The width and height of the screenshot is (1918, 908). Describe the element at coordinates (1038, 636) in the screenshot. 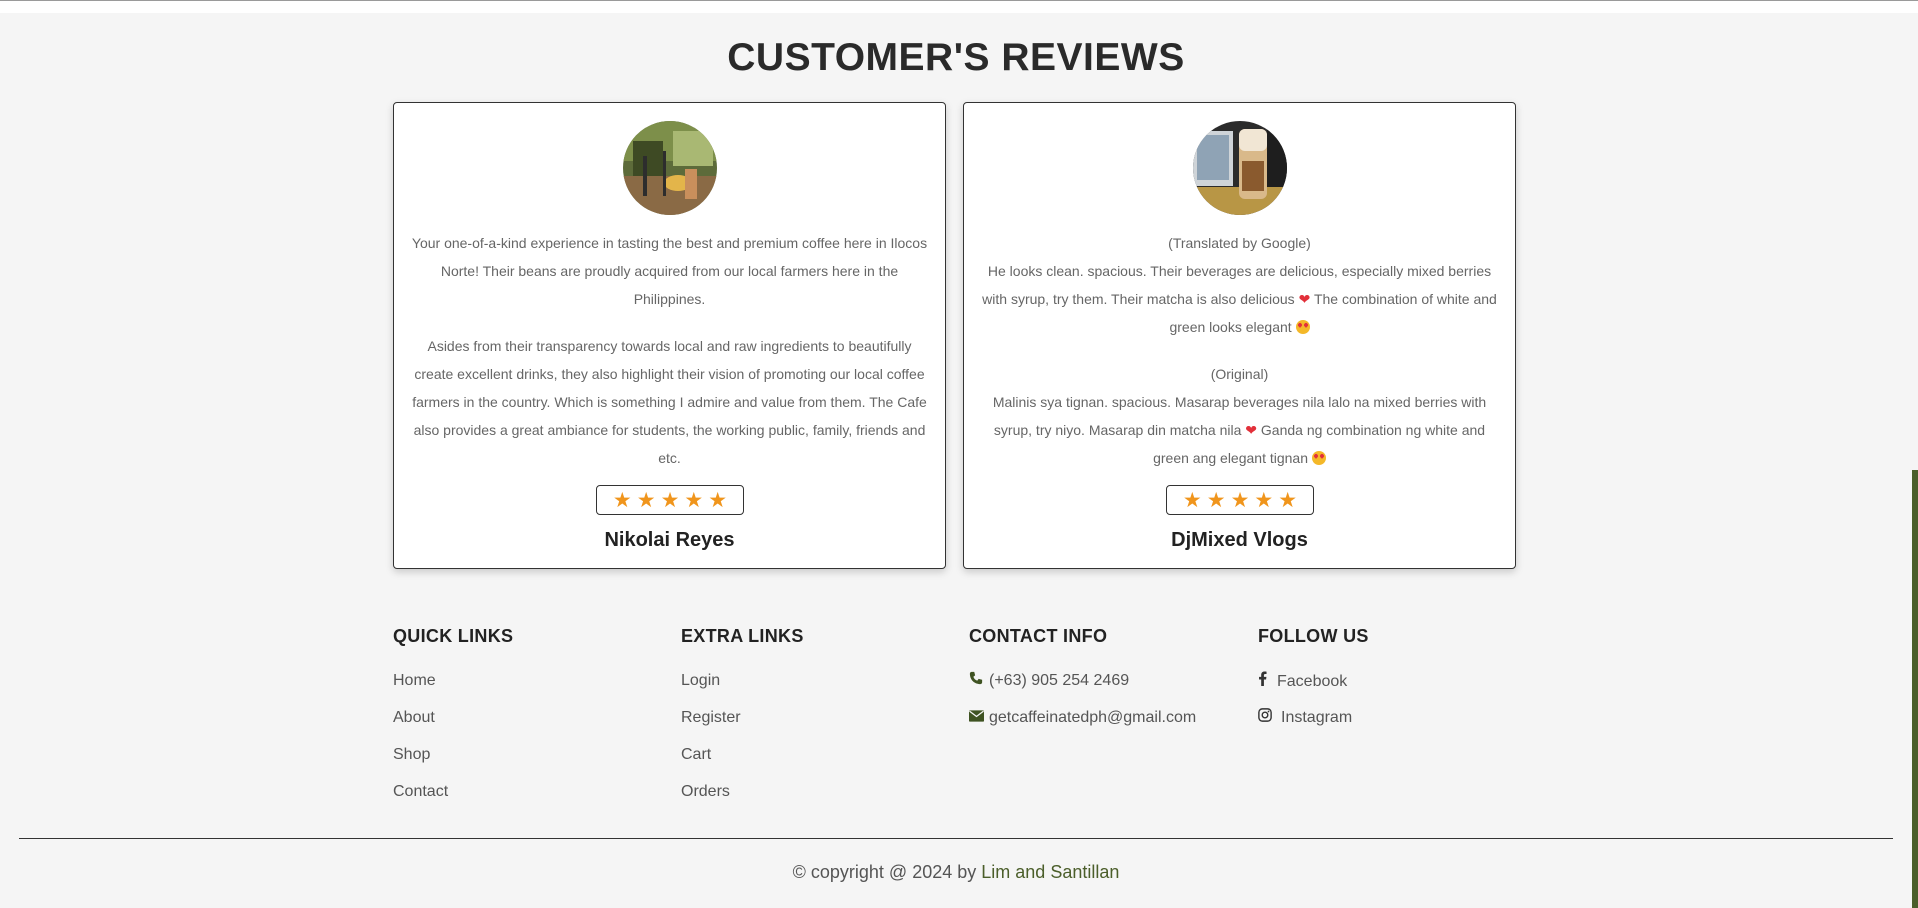

I see `contact-info-heading: CONTACT INFO` at that location.